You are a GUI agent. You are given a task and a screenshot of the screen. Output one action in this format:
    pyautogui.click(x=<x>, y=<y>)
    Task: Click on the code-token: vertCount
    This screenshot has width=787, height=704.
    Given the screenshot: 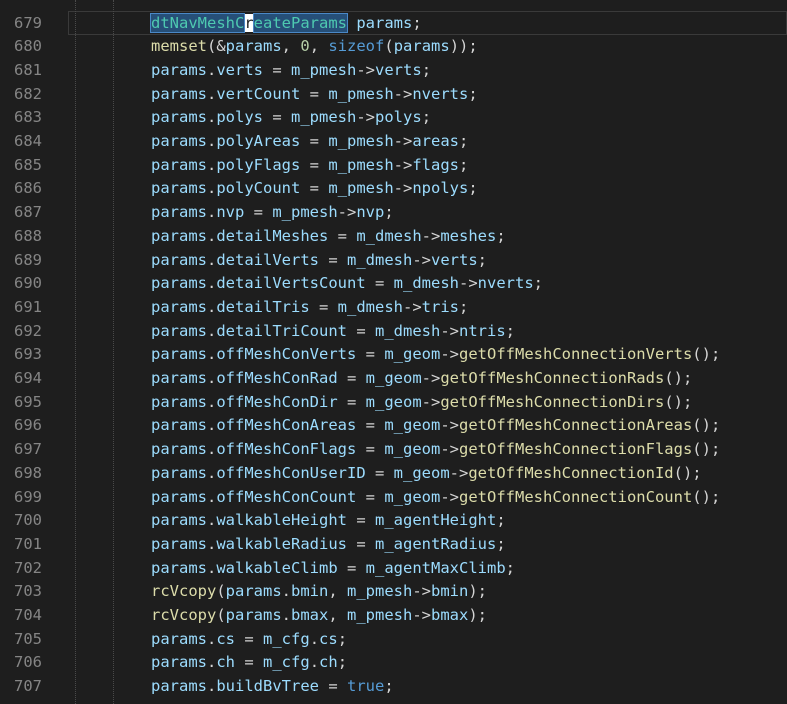 What is the action you would take?
    pyautogui.click(x=258, y=93)
    